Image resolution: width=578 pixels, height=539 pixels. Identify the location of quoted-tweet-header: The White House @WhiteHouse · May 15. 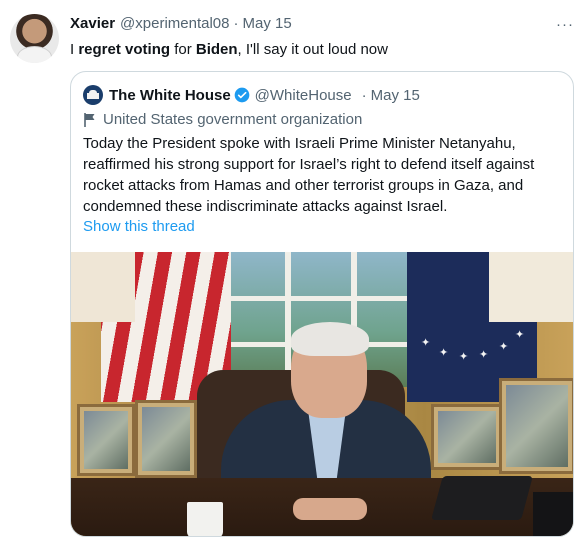
(251, 95).